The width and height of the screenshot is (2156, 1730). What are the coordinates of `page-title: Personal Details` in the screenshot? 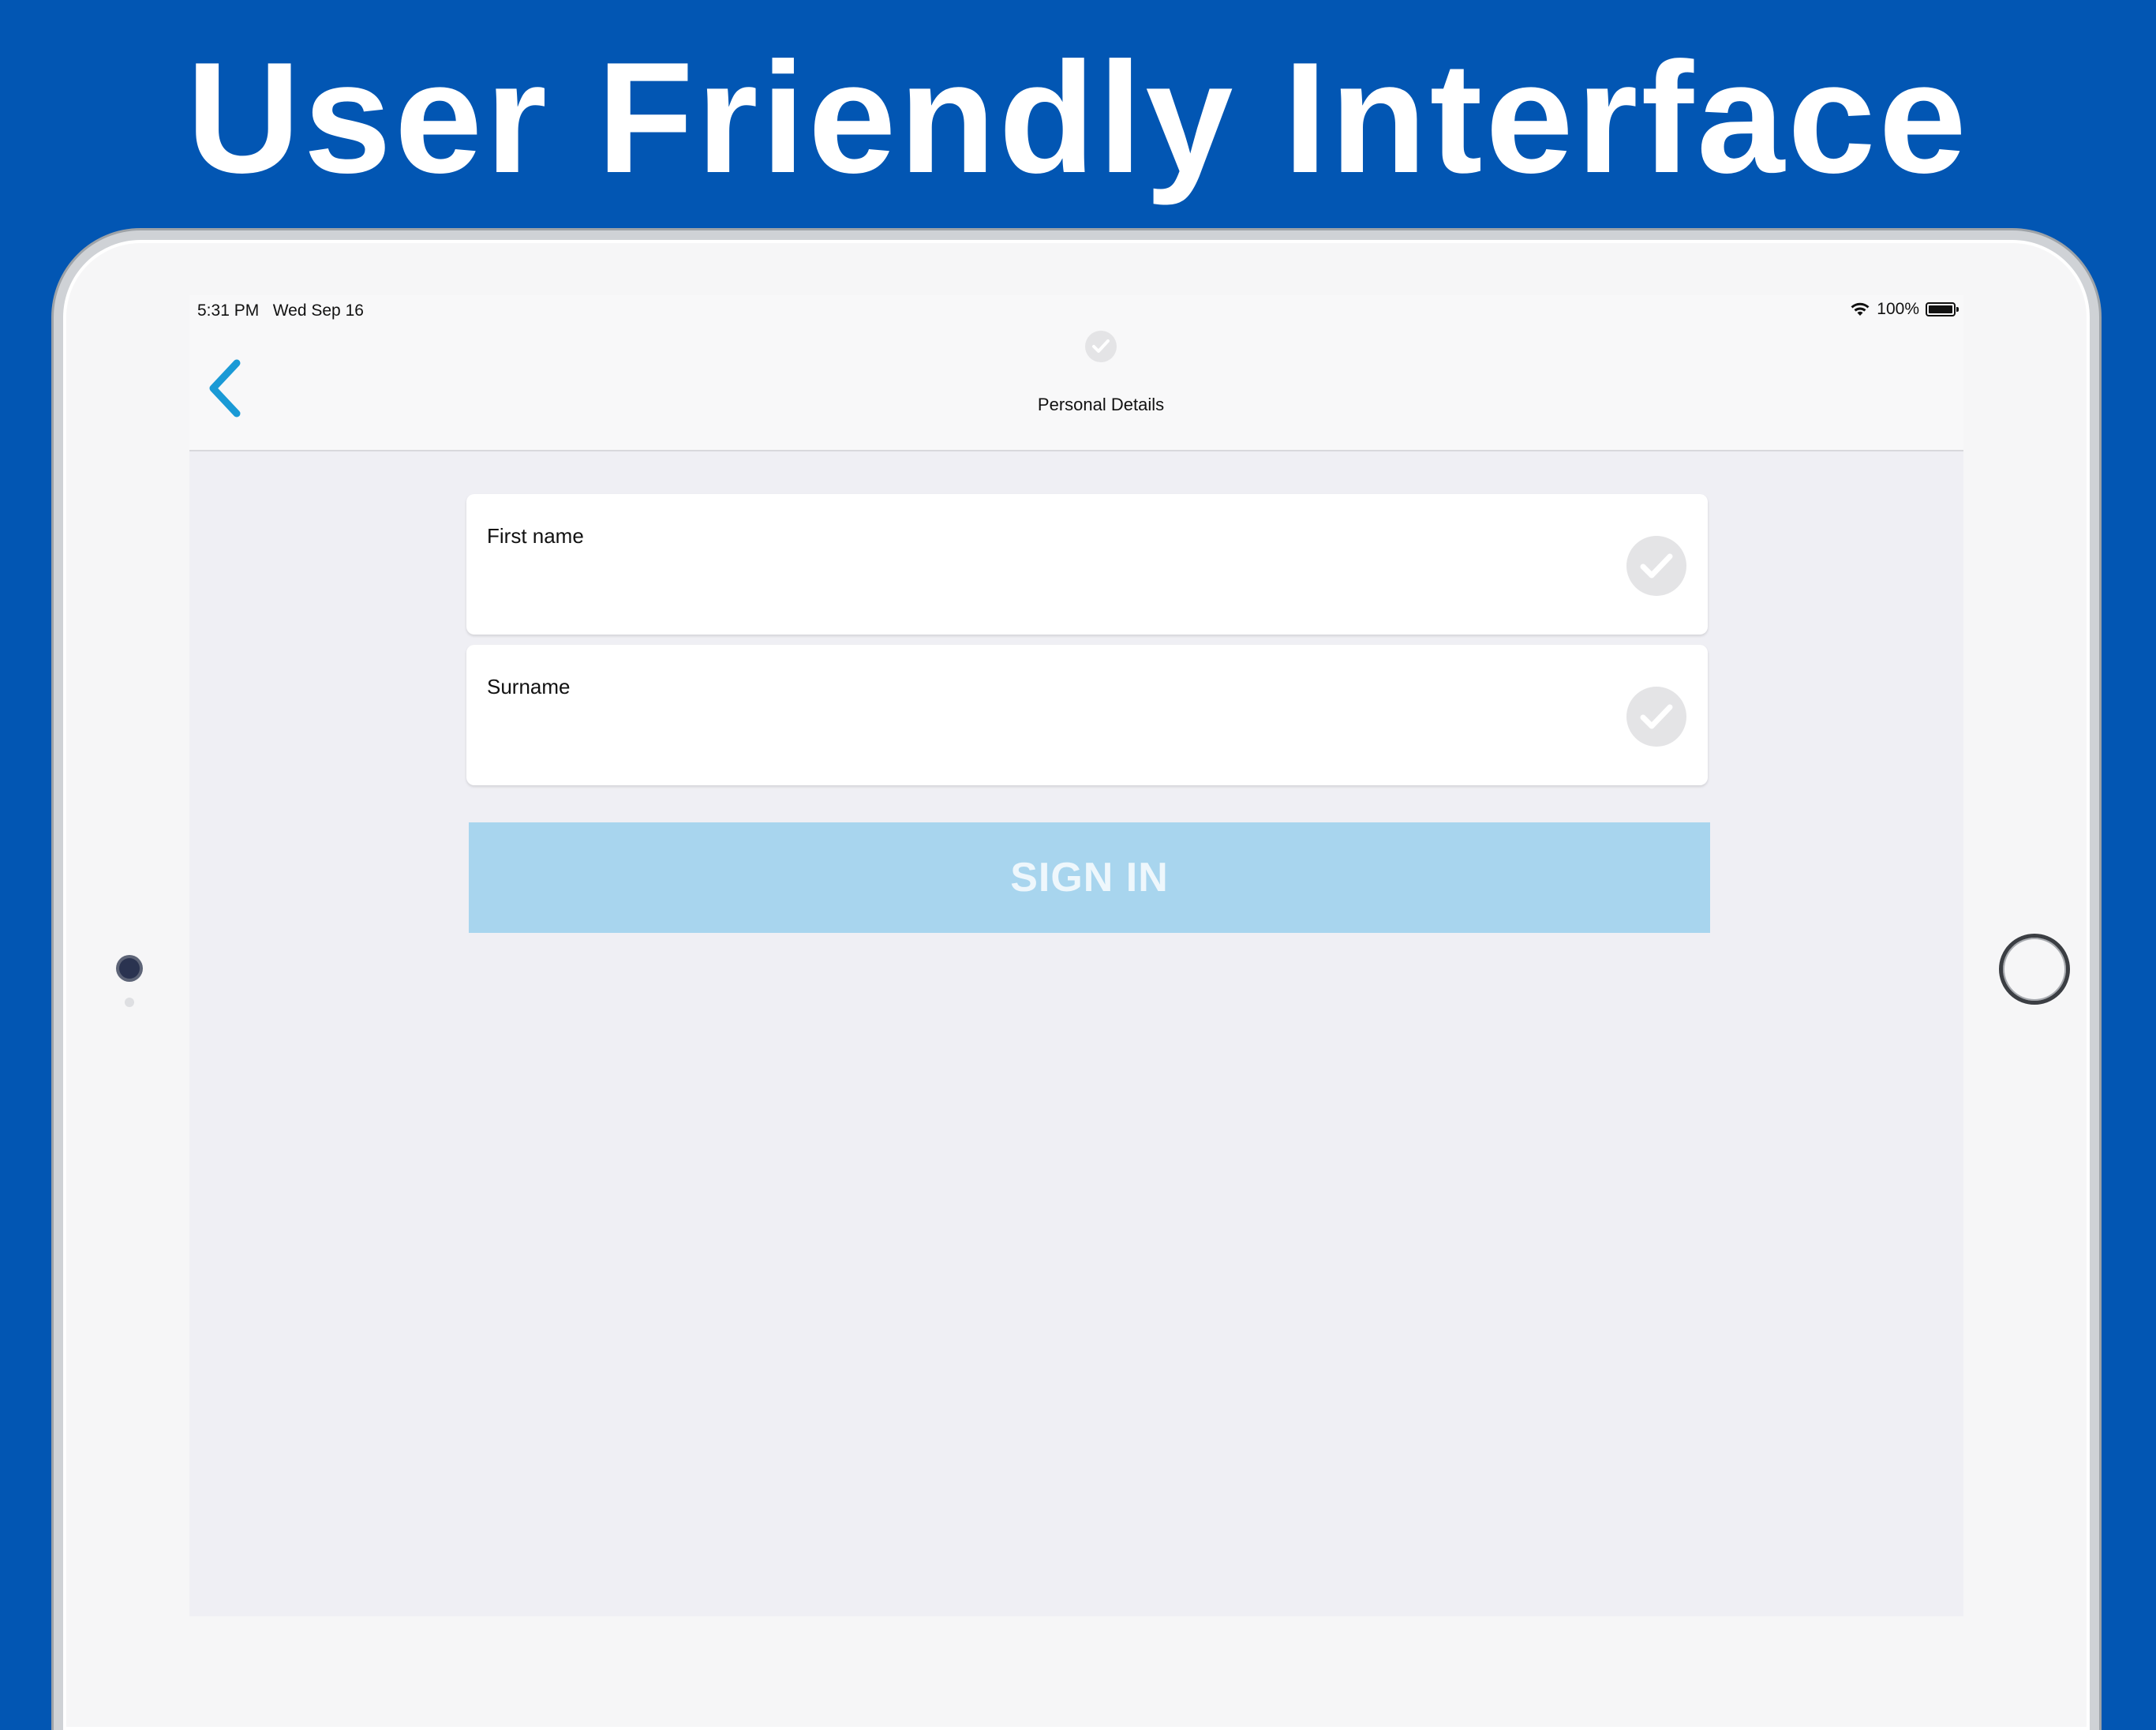 It's located at (1101, 404).